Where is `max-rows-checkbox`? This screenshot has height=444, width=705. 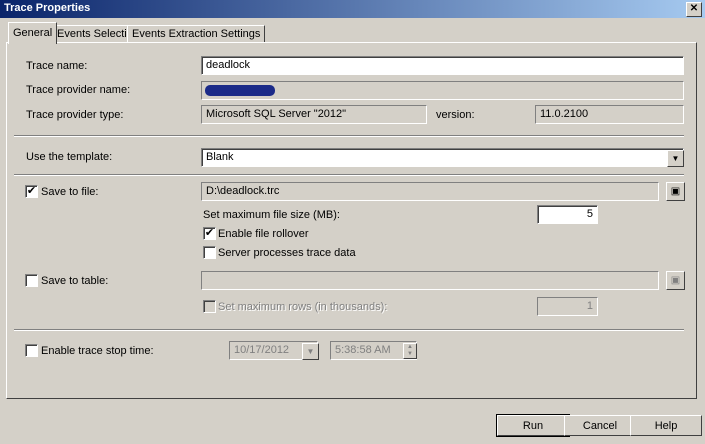
max-rows-checkbox is located at coordinates (209, 306).